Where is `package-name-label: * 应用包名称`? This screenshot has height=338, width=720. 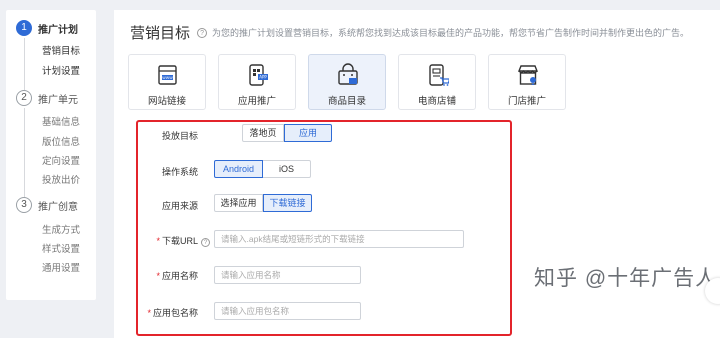
package-name-label: * 应用包名称 is located at coordinates (170, 312).